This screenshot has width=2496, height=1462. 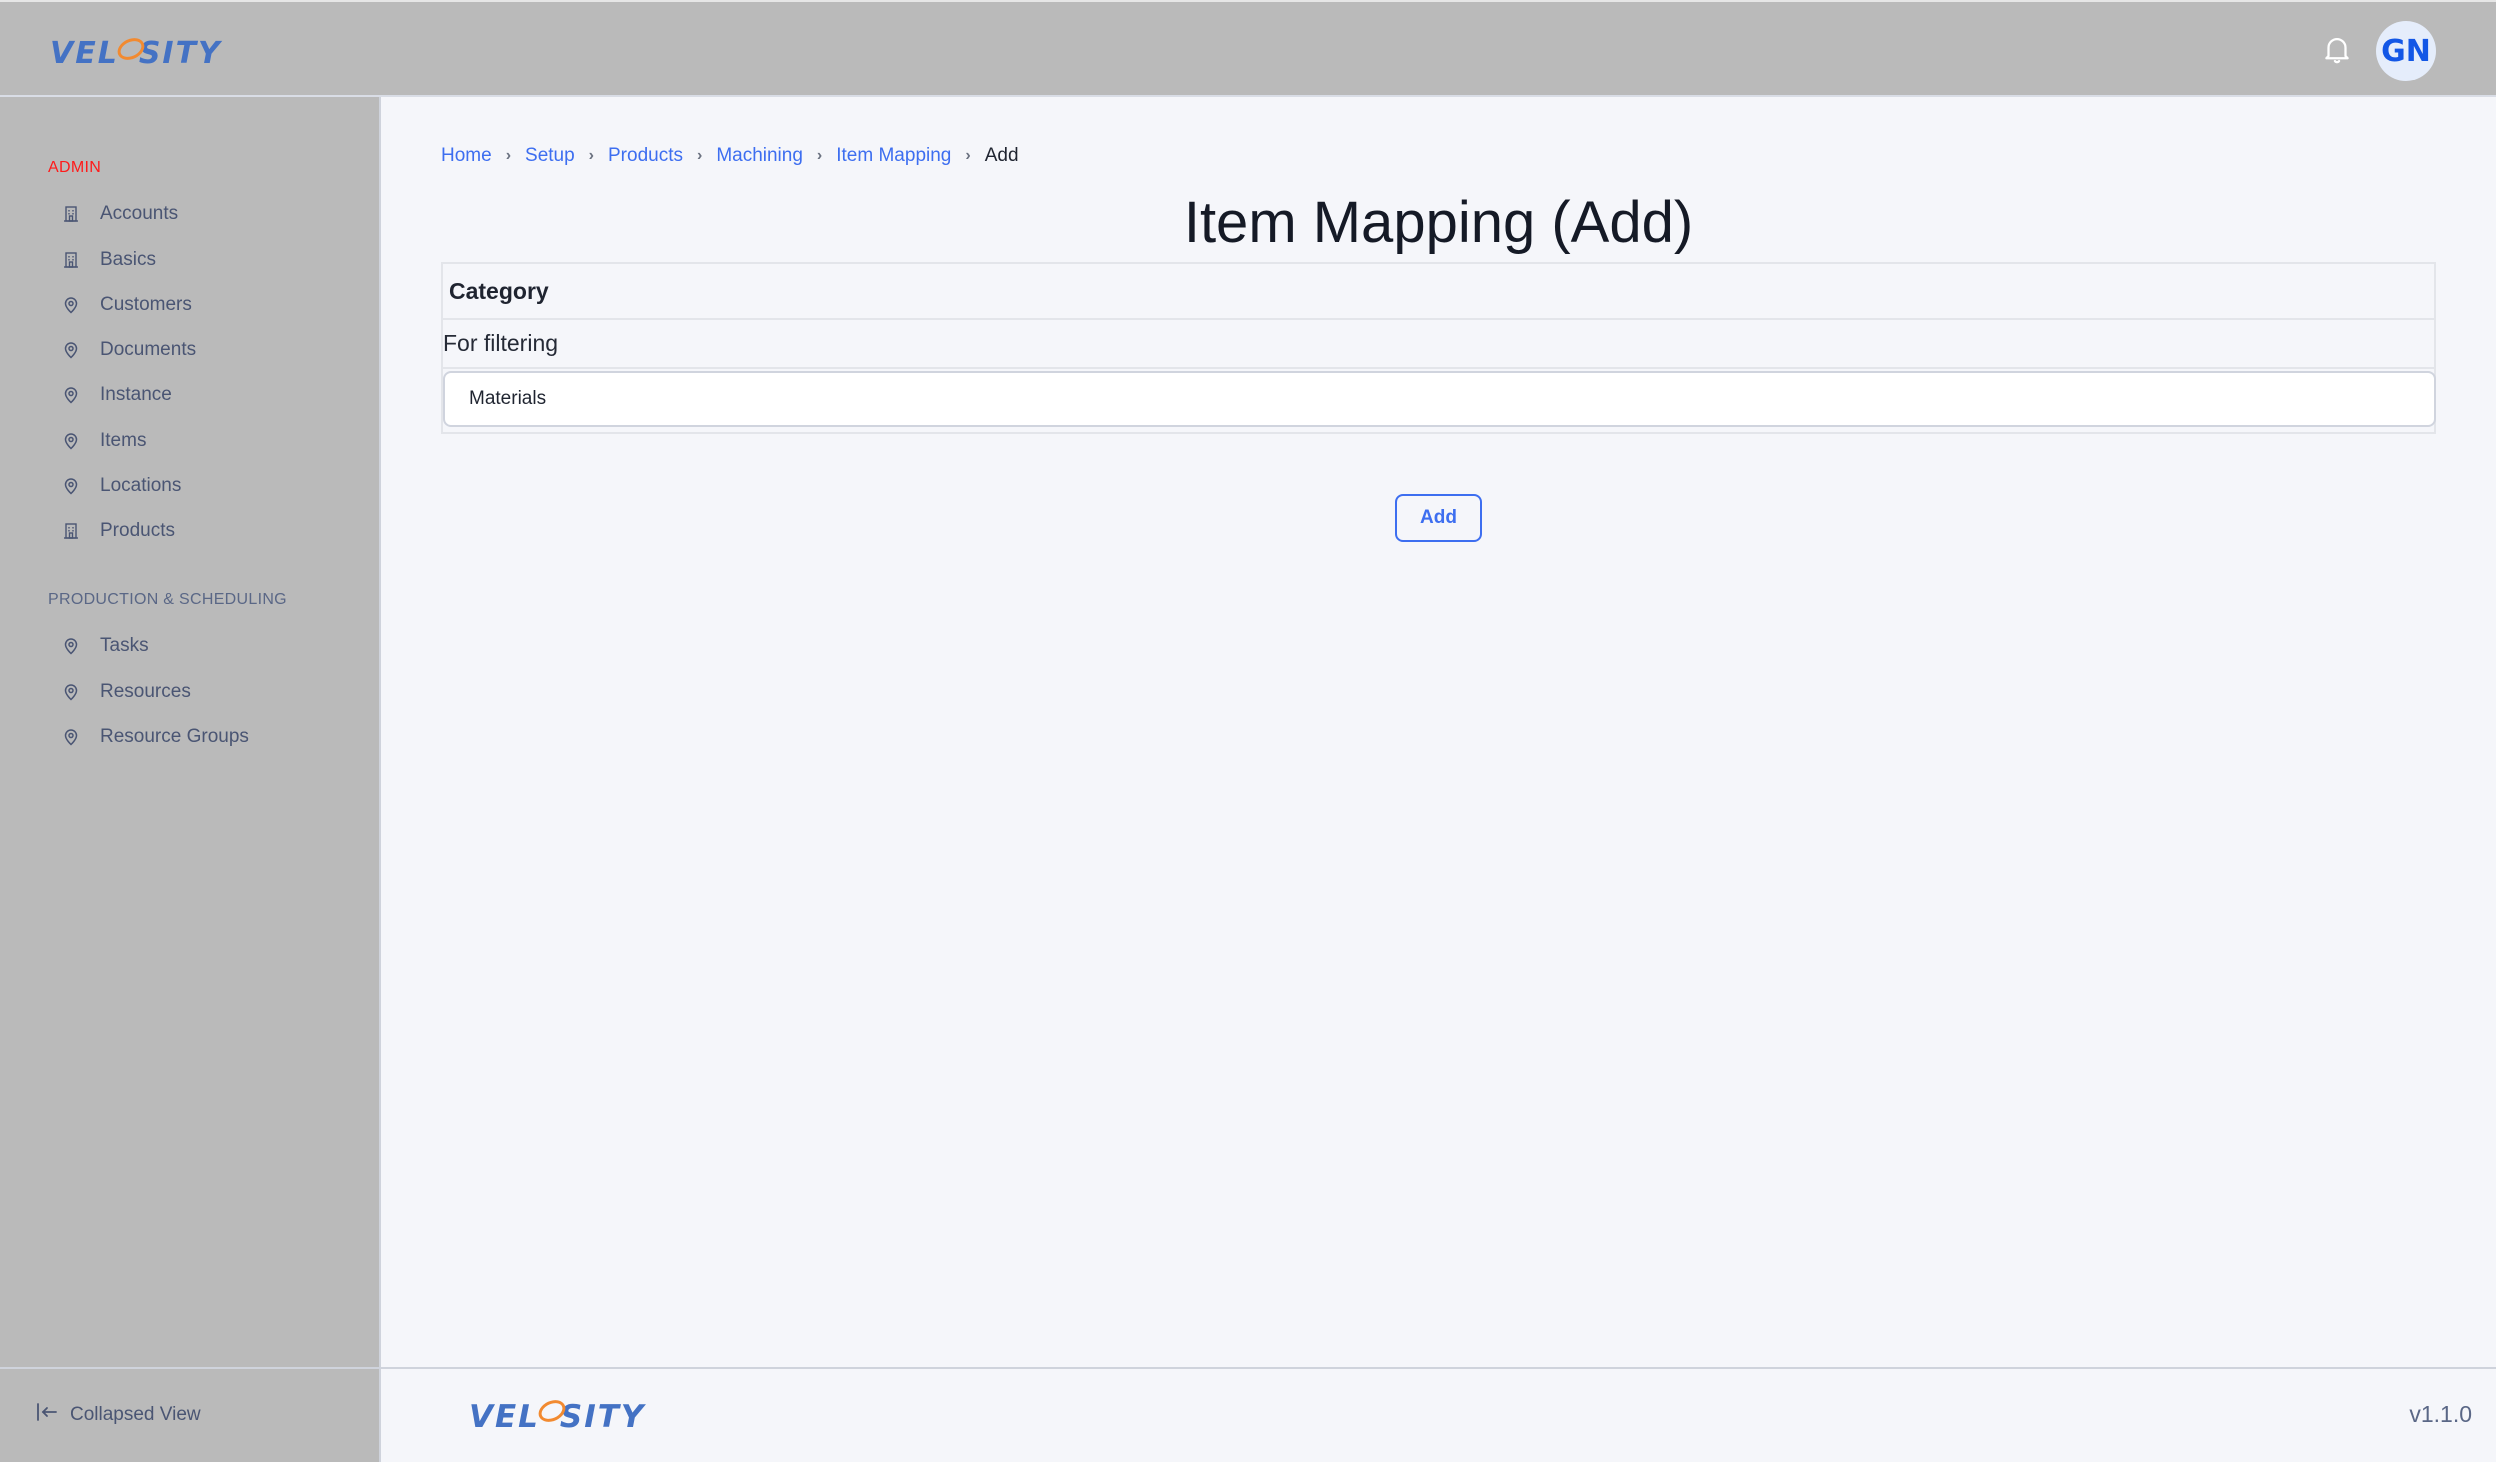 What do you see at coordinates (1001, 155) in the screenshot?
I see `breadcrumb-current: Add` at bounding box center [1001, 155].